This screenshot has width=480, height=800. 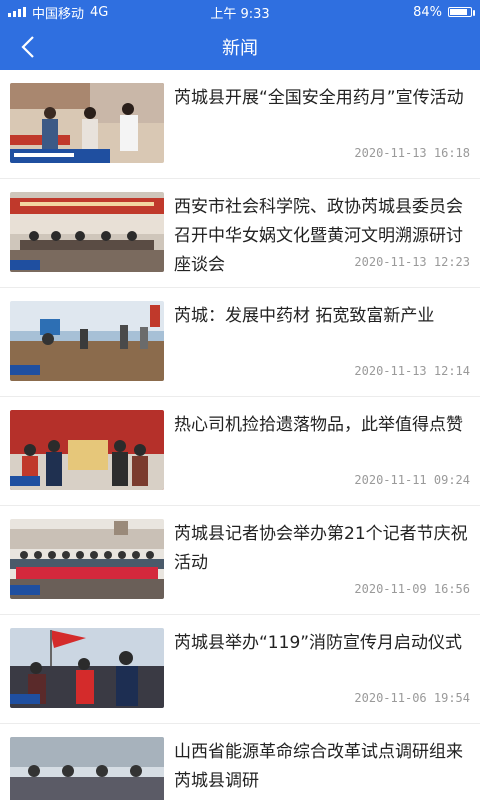 I want to click on news-item: 芮城县举办“119”消防宣传月启动仪式 2020-11-06 19:54, so click(x=240, y=669).